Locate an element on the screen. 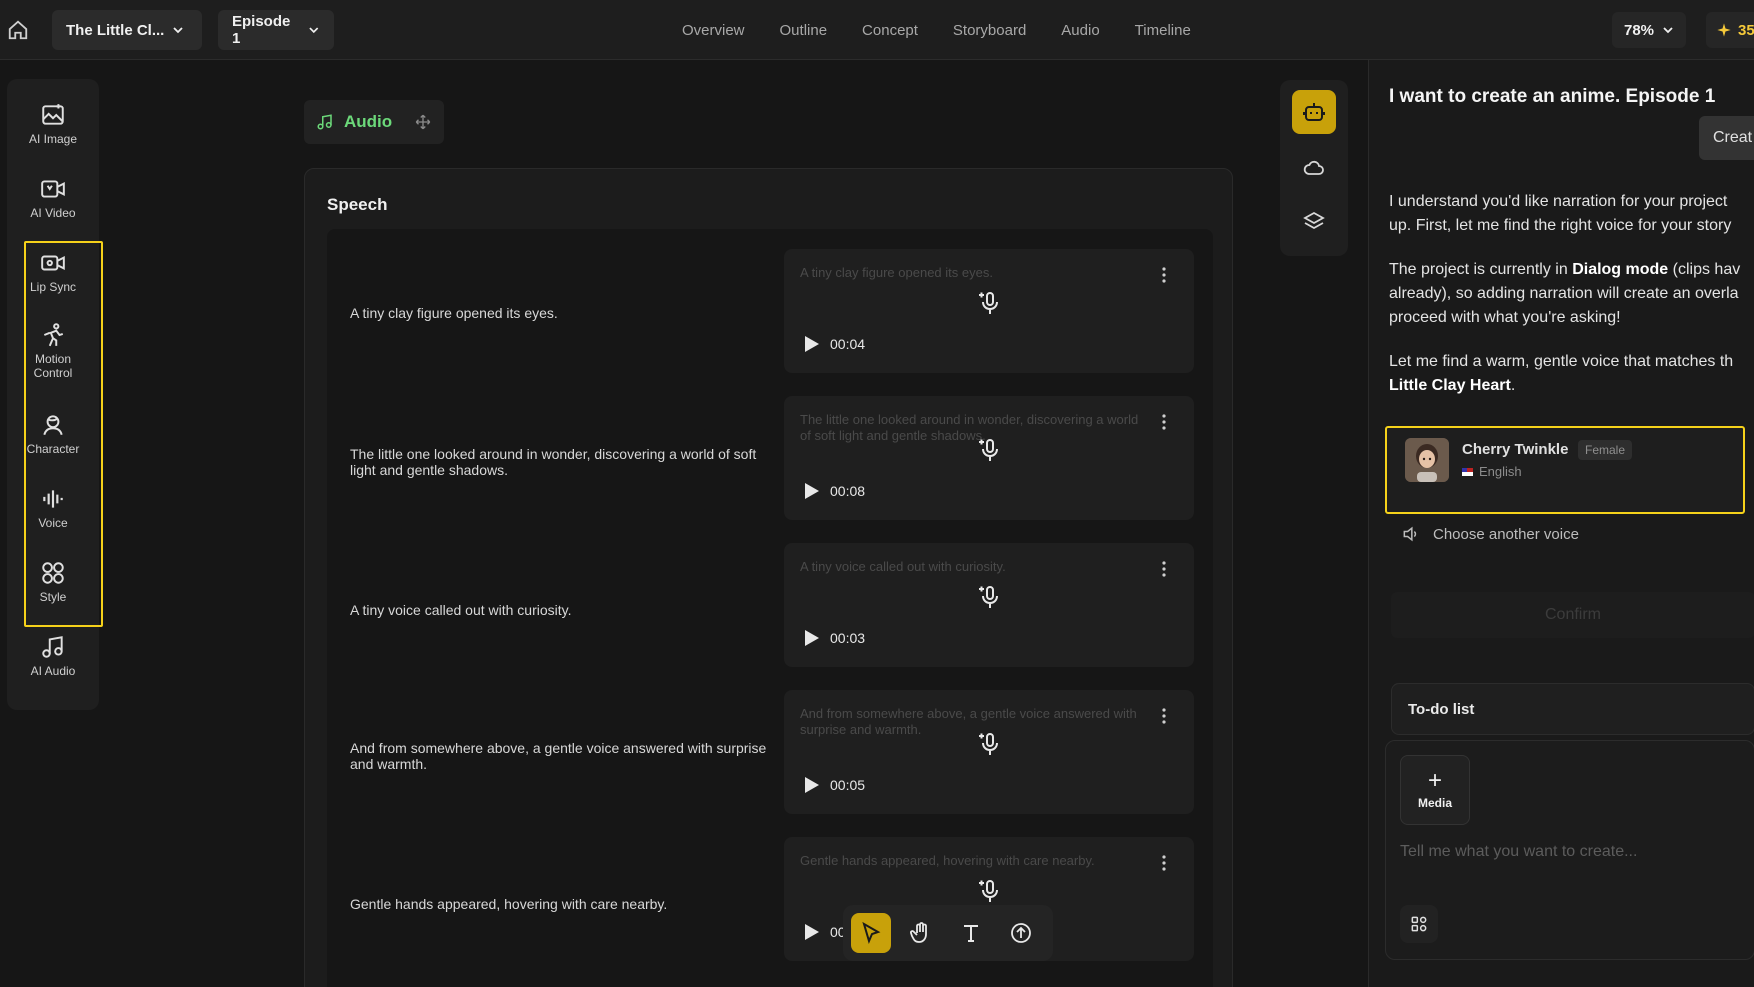 Image resolution: width=1754 pixels, height=987 pixels. audio-section-chip: Audio is located at coordinates (374, 122).